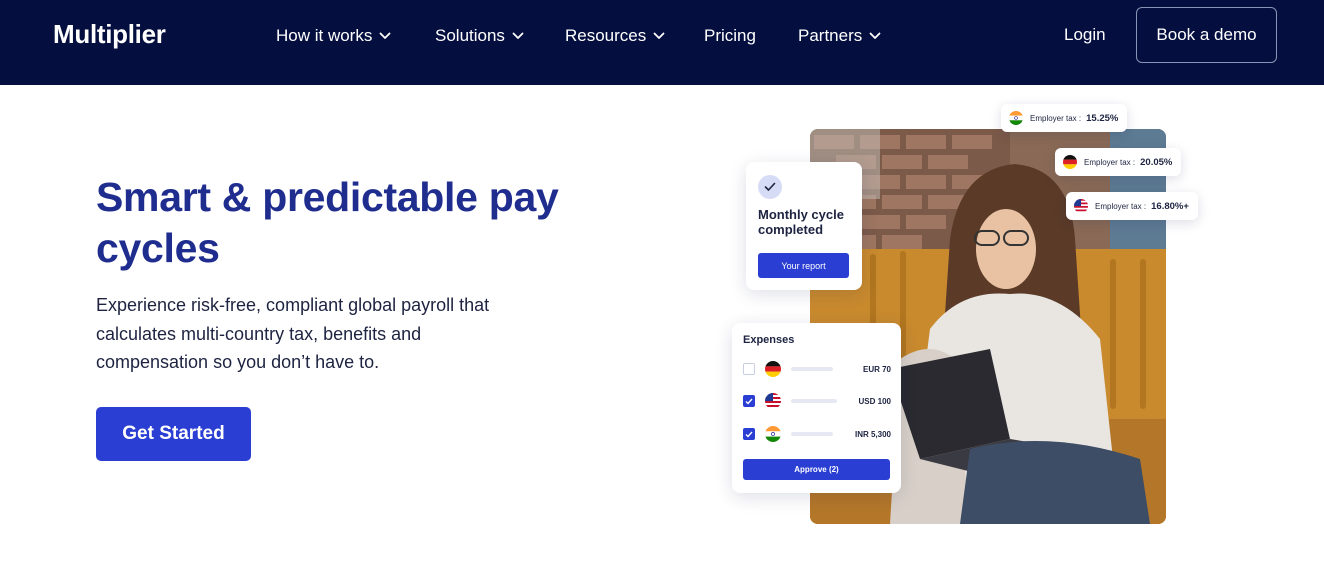 Image resolution: width=1324 pixels, height=584 pixels. I want to click on expense-amount: EUR 70, so click(876, 369).